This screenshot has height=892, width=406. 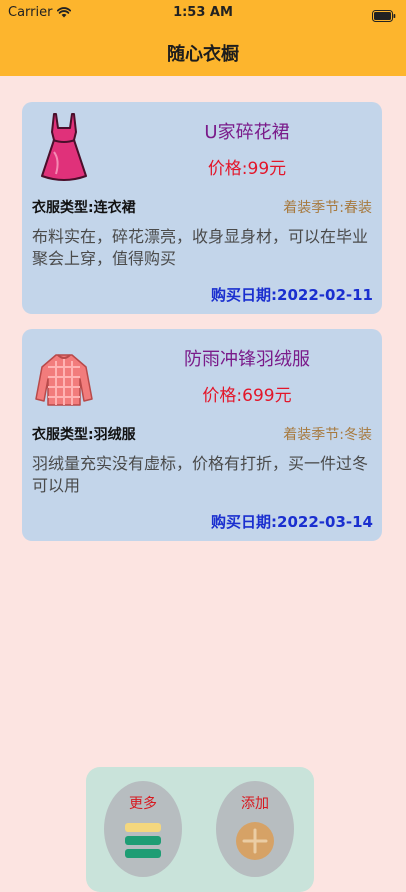 What do you see at coordinates (203, 54) in the screenshot?
I see `page-title: 随心衣橱` at bounding box center [203, 54].